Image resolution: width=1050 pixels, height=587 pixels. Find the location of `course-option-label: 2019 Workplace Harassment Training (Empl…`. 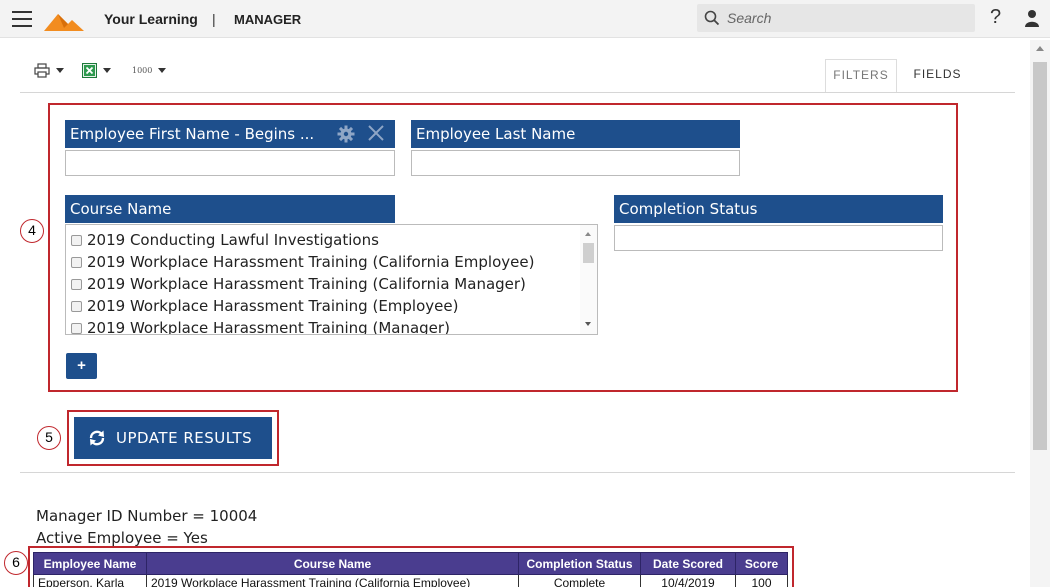

course-option-label: 2019 Workplace Harassment Training (Empl… is located at coordinates (273, 306).